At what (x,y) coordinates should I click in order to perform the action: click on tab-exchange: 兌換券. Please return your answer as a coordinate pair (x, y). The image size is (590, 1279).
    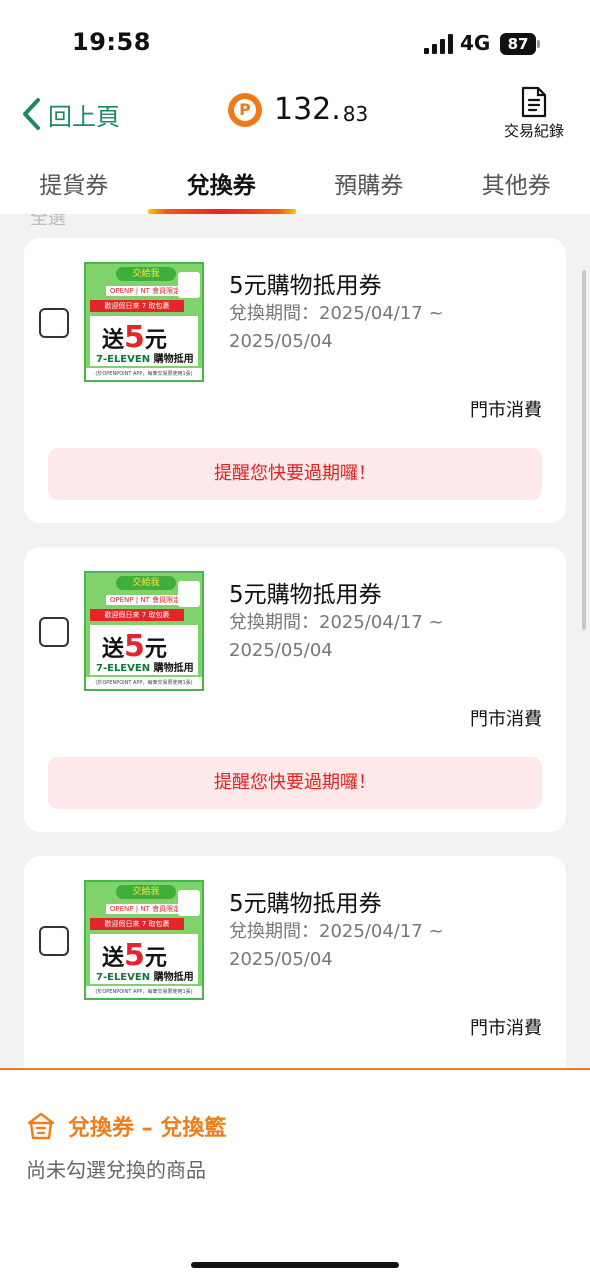
    Looking at the image, I should click on (221, 183).